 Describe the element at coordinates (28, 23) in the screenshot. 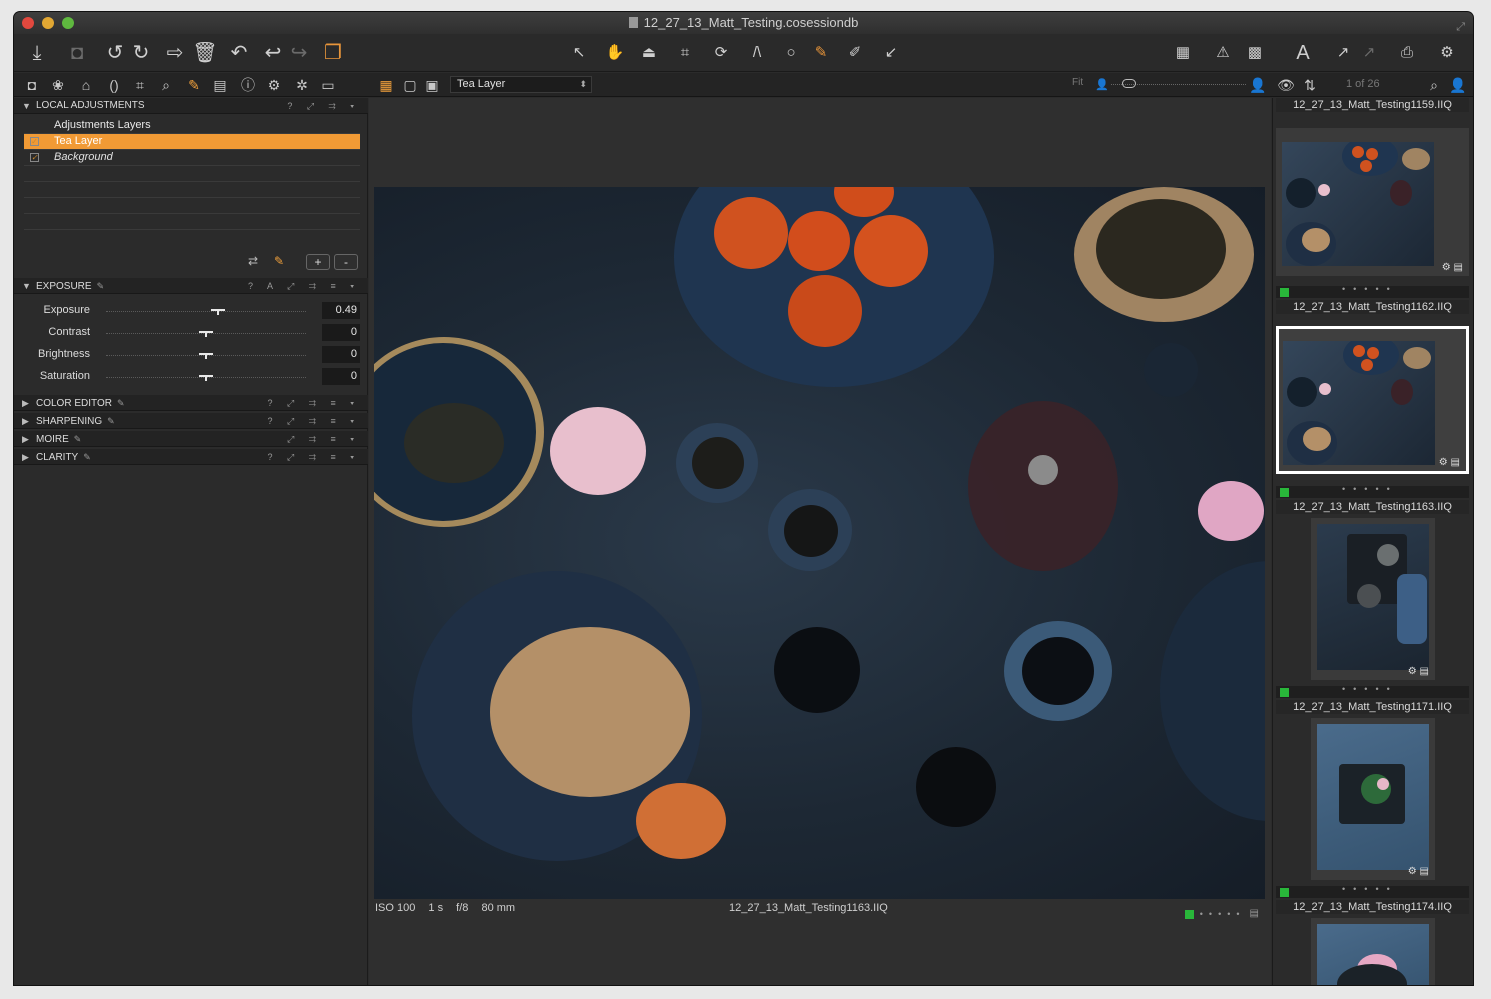

I see `close-window-button` at that location.